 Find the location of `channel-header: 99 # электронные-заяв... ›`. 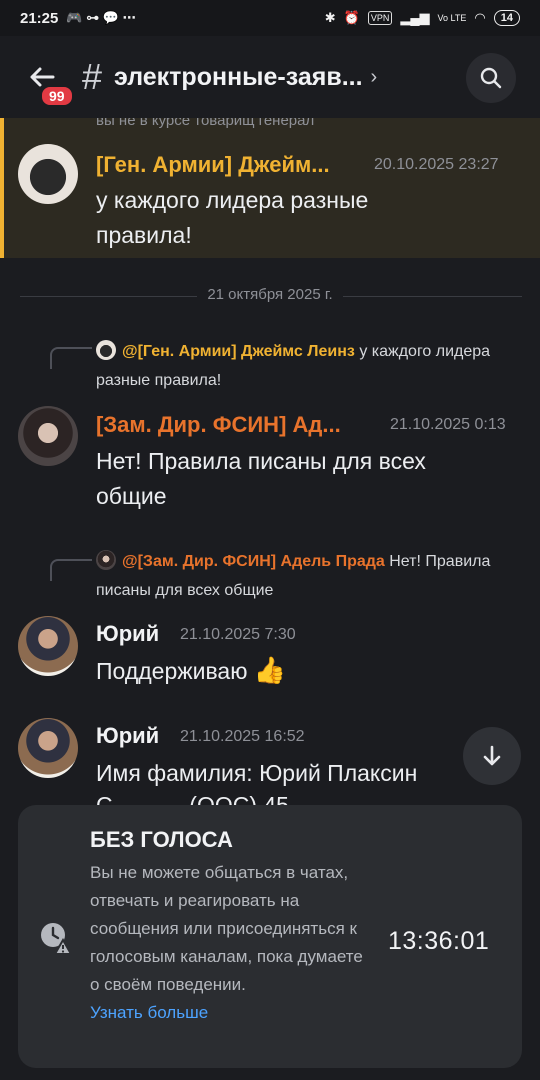

channel-header: 99 # электронные-заяв... › is located at coordinates (270, 77).